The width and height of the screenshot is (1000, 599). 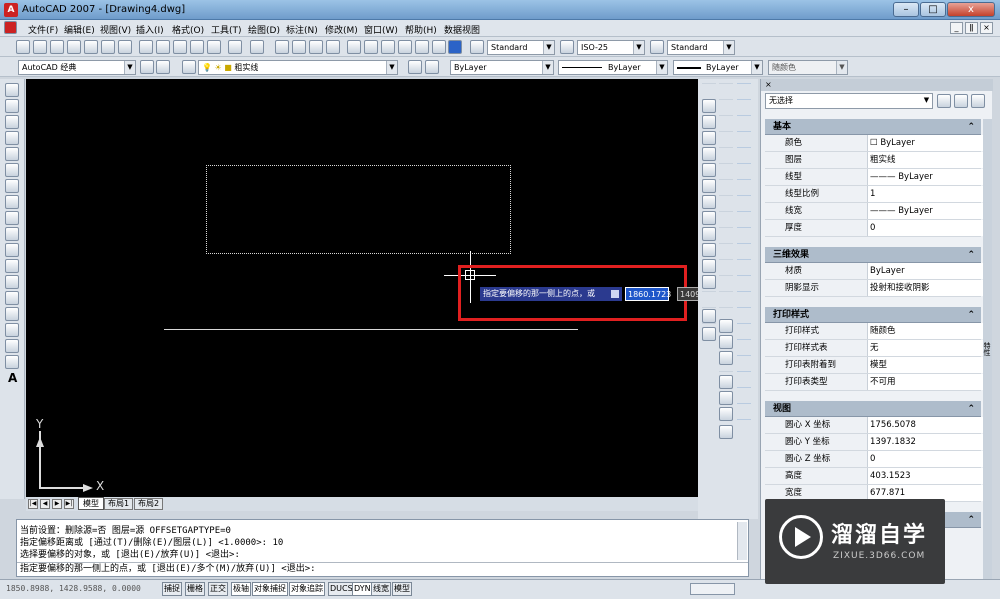 I want to click on tab-layout1: 布局1, so click(x=119, y=504).